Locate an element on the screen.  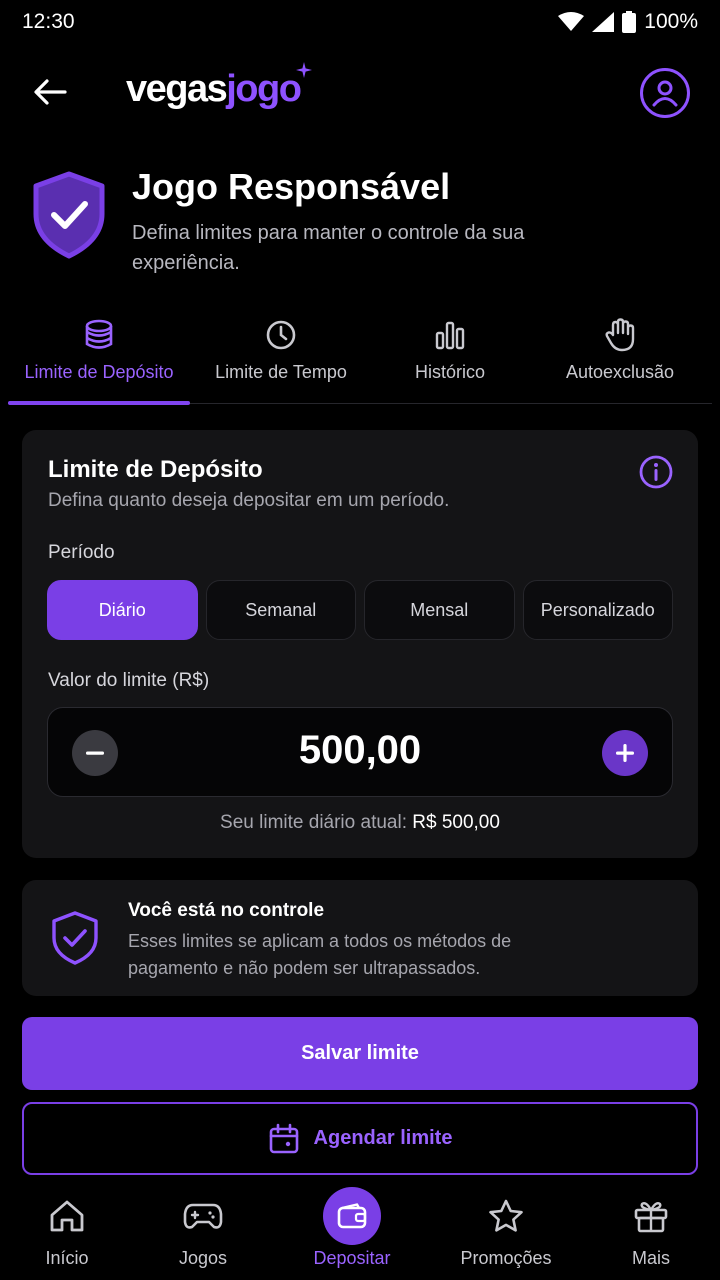
gamepad-icon is located at coordinates (203, 1216).